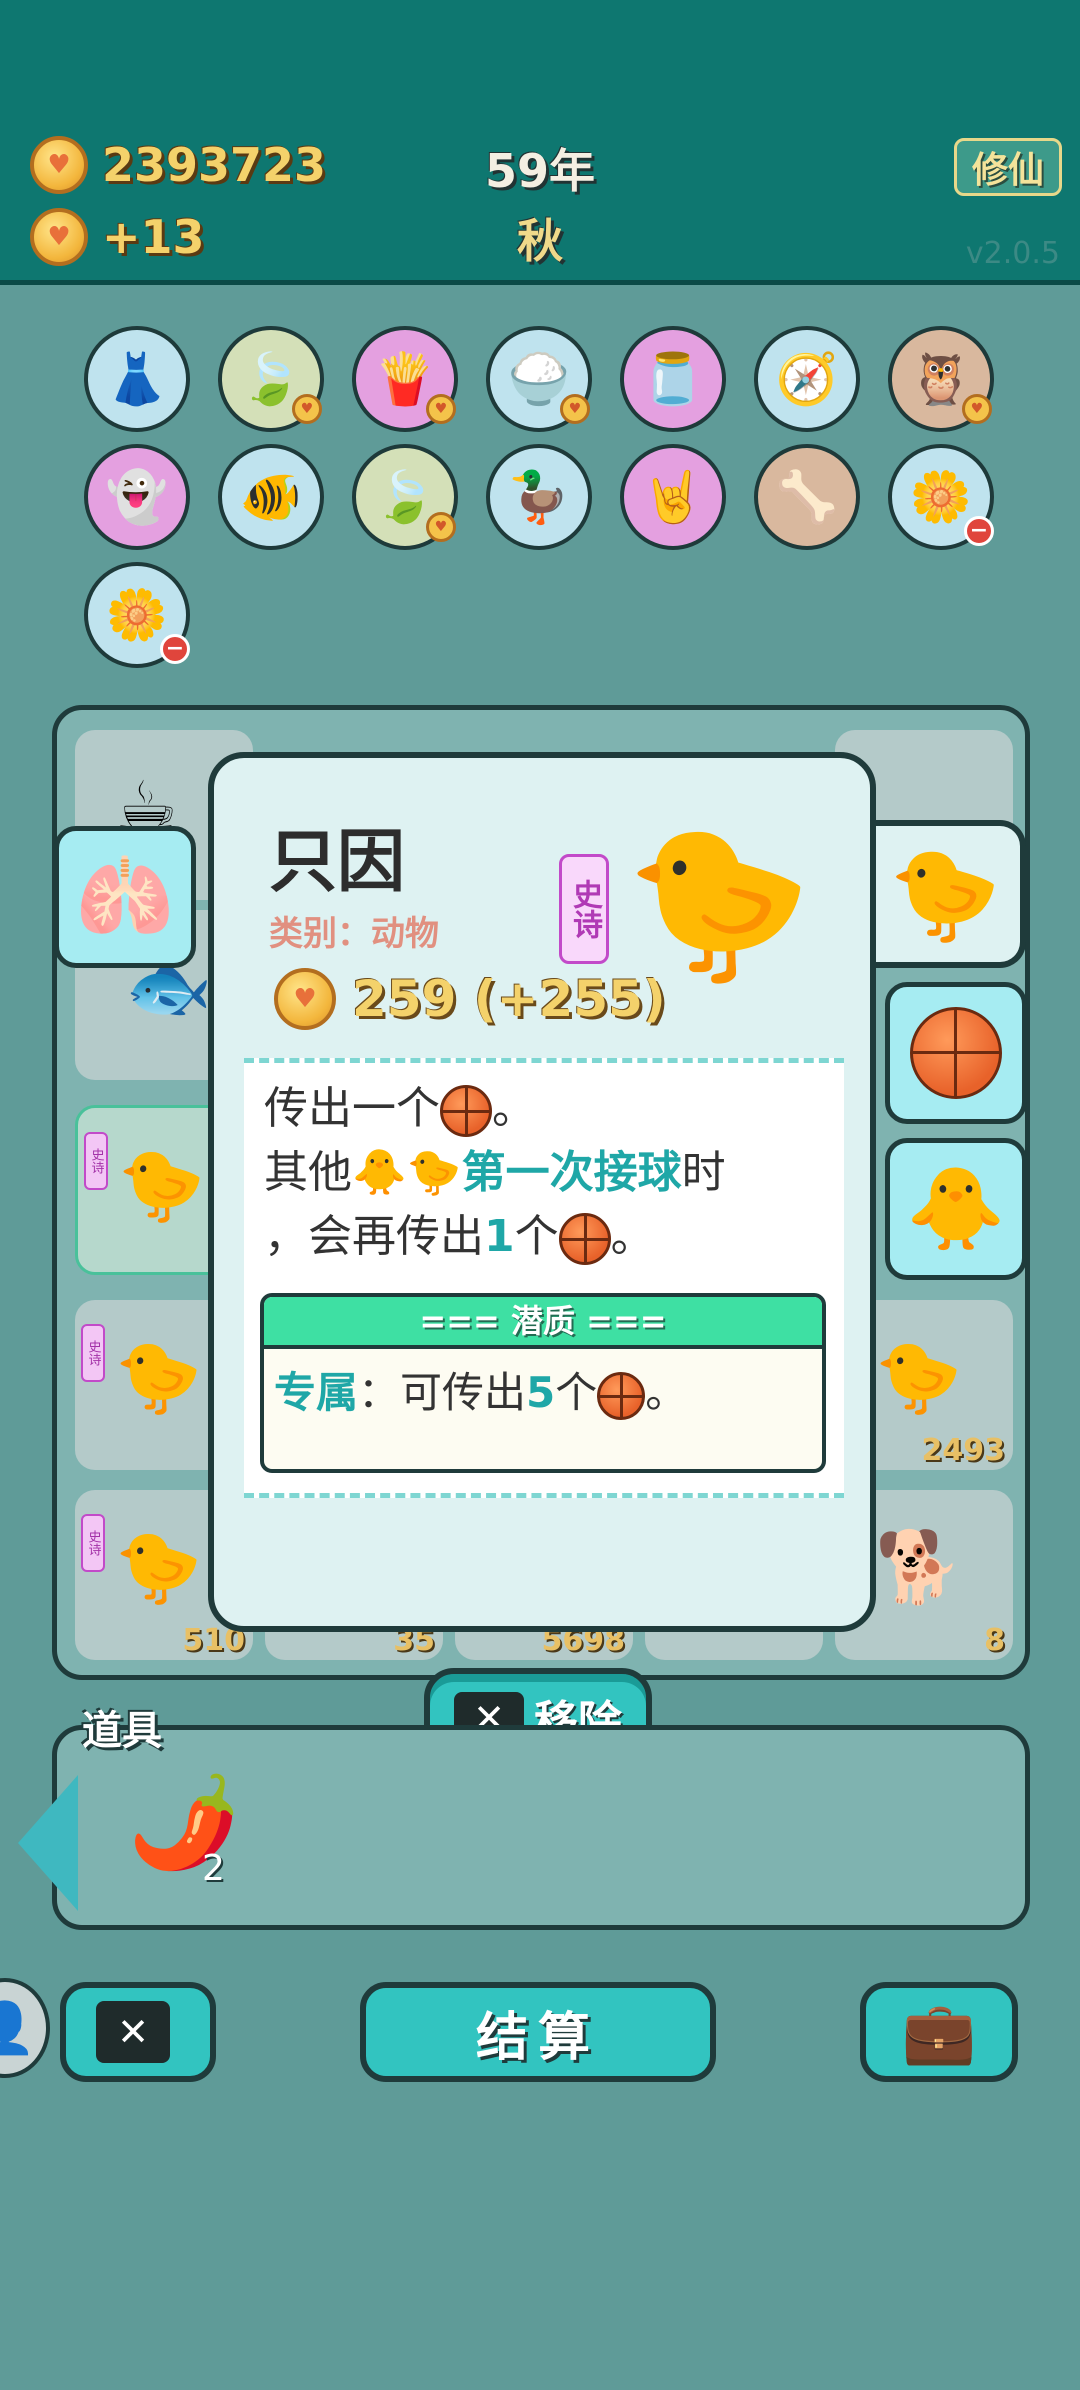 The height and width of the screenshot is (2390, 1080). What do you see at coordinates (719, 903) in the screenshot?
I see `chicken-portrait-icon: 🐤` at bounding box center [719, 903].